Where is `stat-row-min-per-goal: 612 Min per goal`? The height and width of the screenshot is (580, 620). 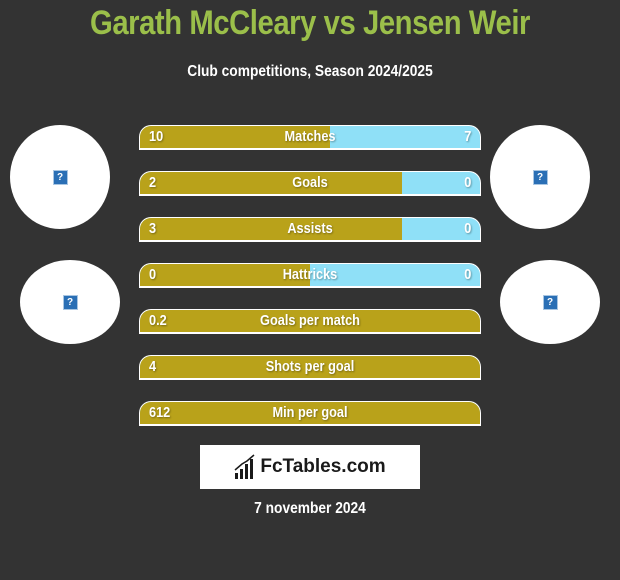
stat-row-min-per-goal: 612 Min per goal is located at coordinates (310, 413).